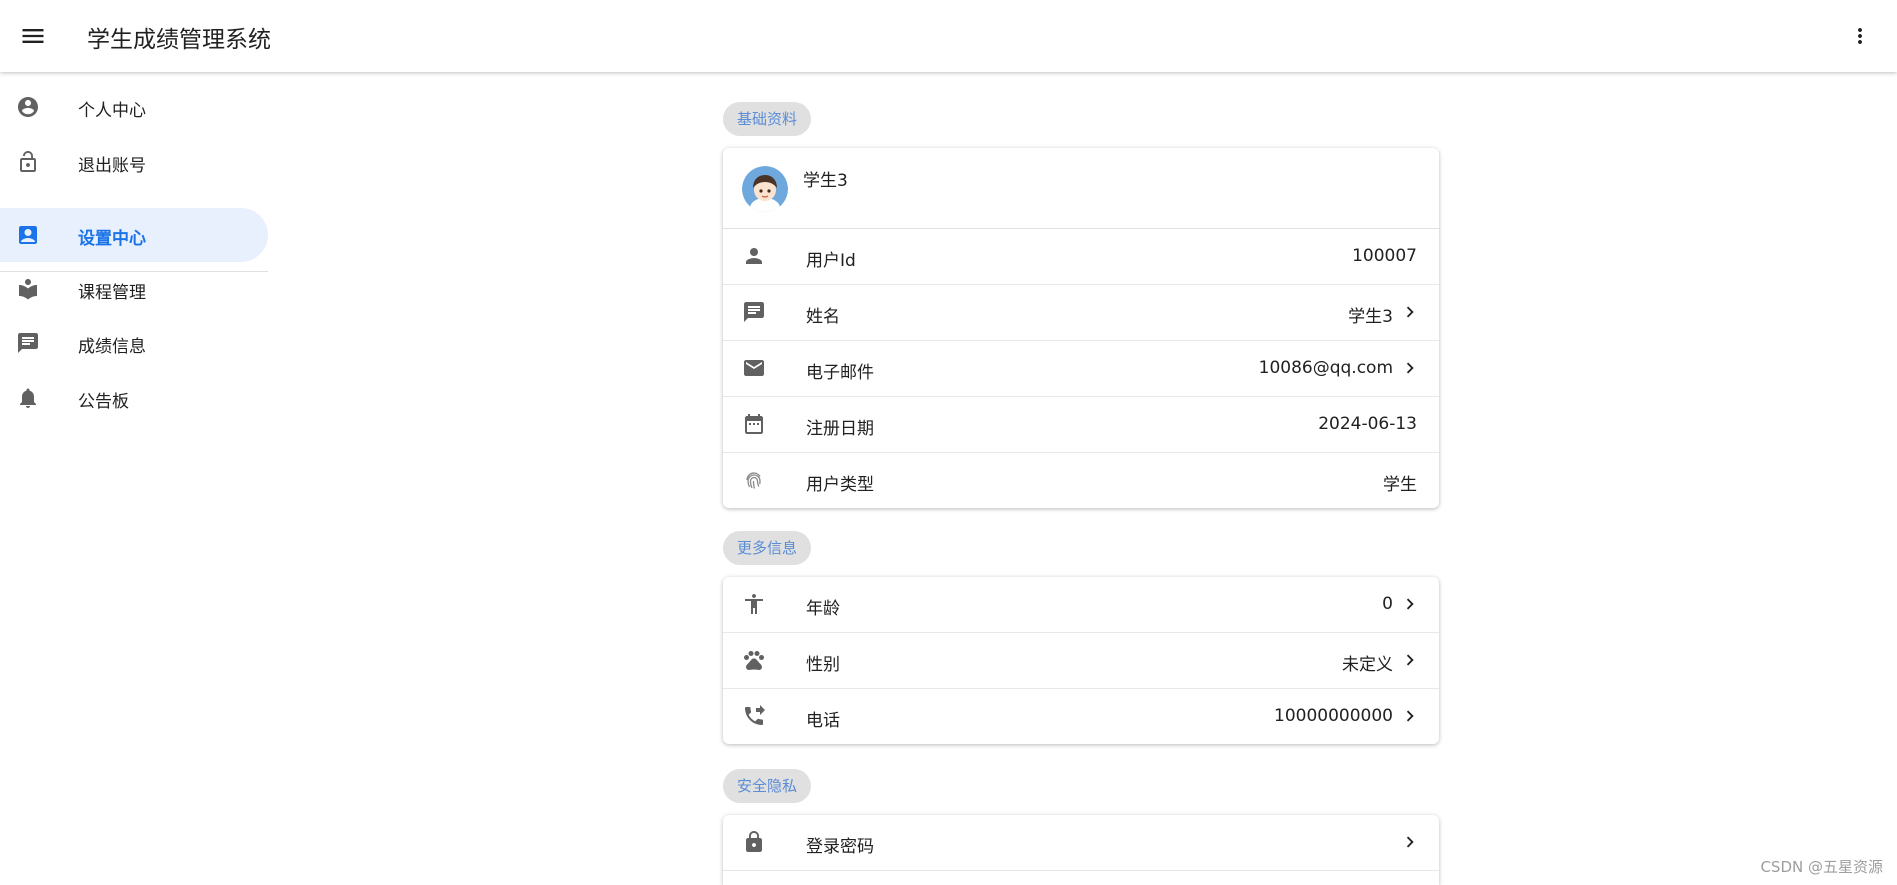 Image resolution: width=1897 pixels, height=885 pixels. Describe the element at coordinates (1081, 257) in the screenshot. I see `user-id-row: 用户Id 100007` at that location.